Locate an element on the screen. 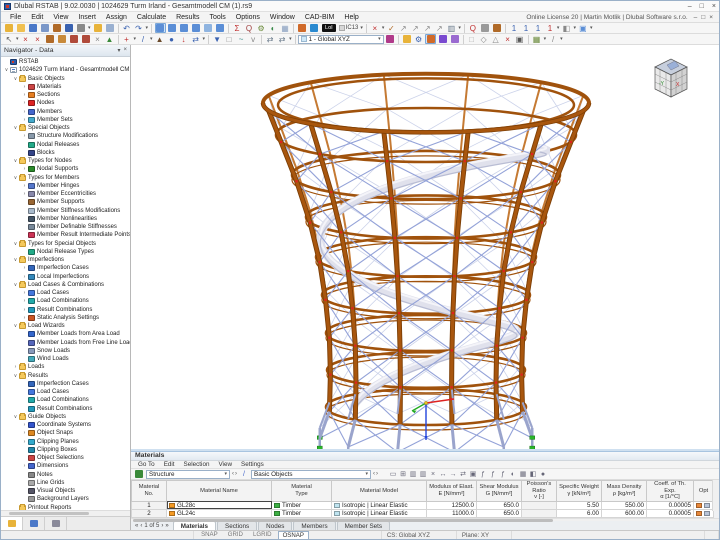  menu-edit: Edit is located at coordinates (37, 17).